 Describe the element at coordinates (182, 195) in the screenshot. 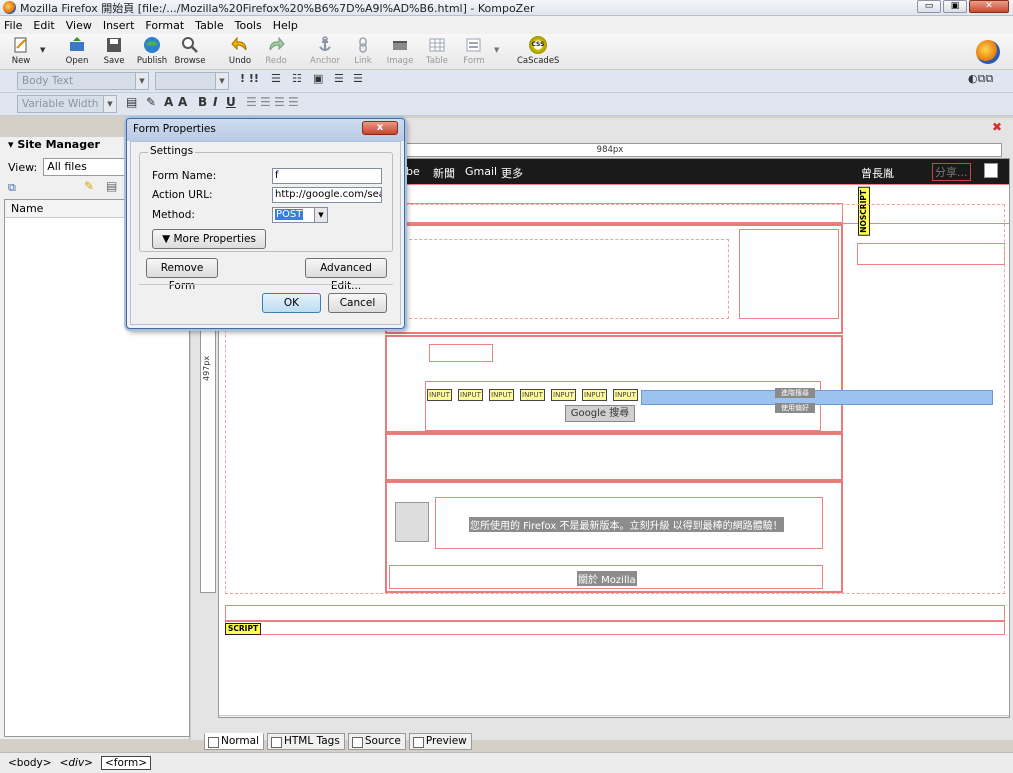

I see `action-url-label: Action URL:` at that location.